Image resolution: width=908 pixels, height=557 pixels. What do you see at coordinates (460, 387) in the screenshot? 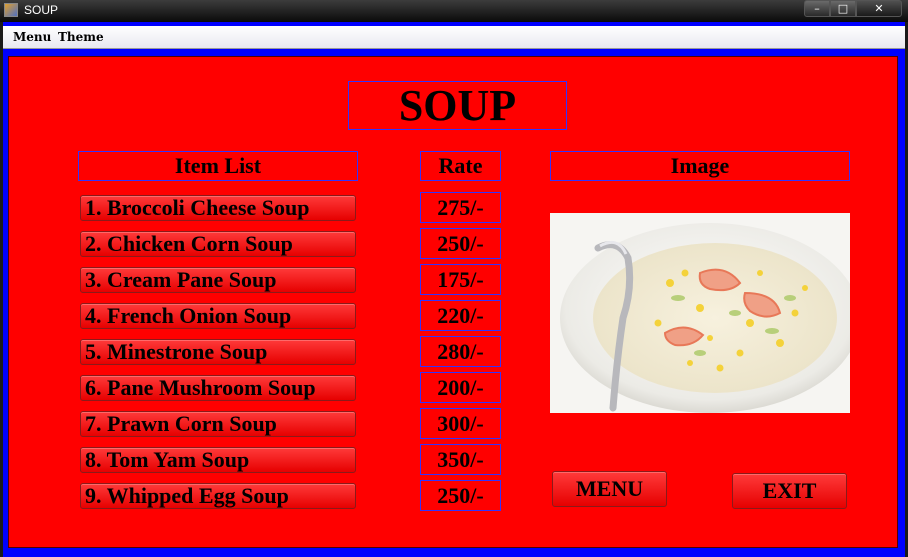
I see `rate-value-pane-mushroom-soup: 200/-` at bounding box center [460, 387].